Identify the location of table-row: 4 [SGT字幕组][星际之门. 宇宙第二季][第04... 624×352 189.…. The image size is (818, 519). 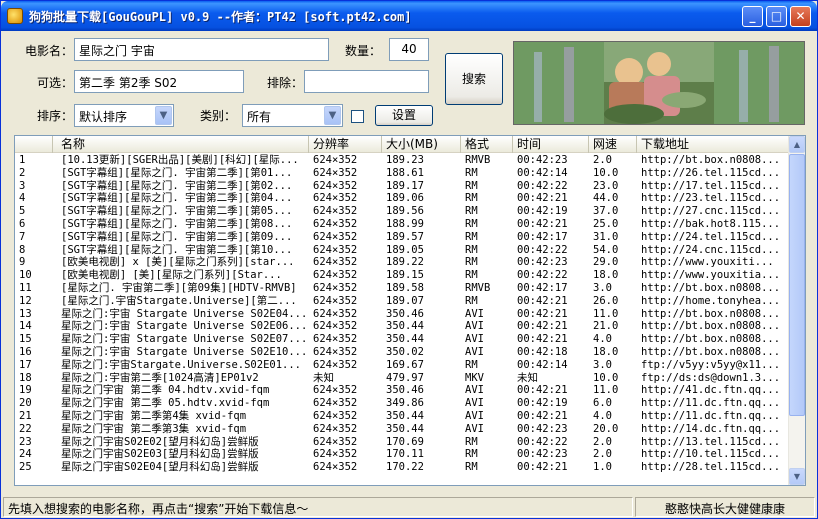
(402, 198).